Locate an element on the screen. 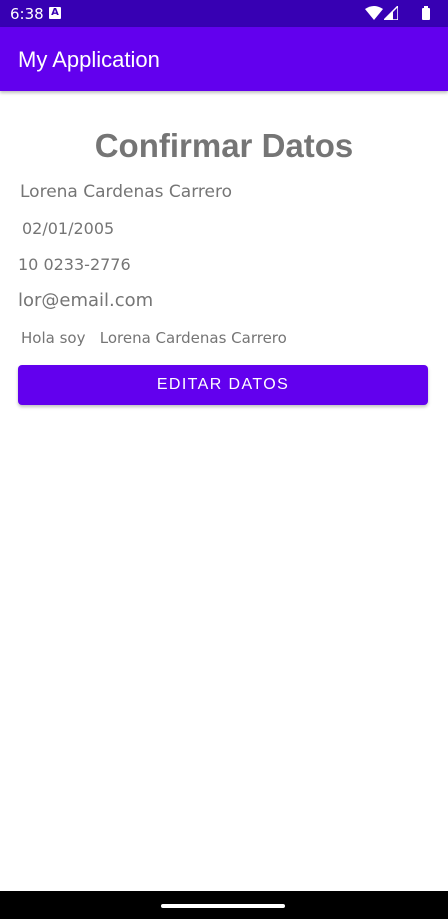 This screenshot has height=919, width=448. app-notification-icon: A is located at coordinates (55, 13).